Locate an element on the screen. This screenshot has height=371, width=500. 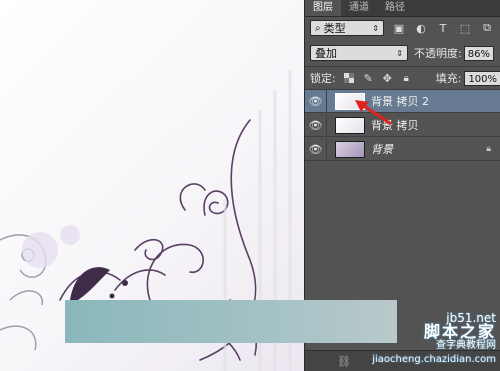
watermark-url: jiaocheng.chazidian.com is located at coordinates (434, 359).